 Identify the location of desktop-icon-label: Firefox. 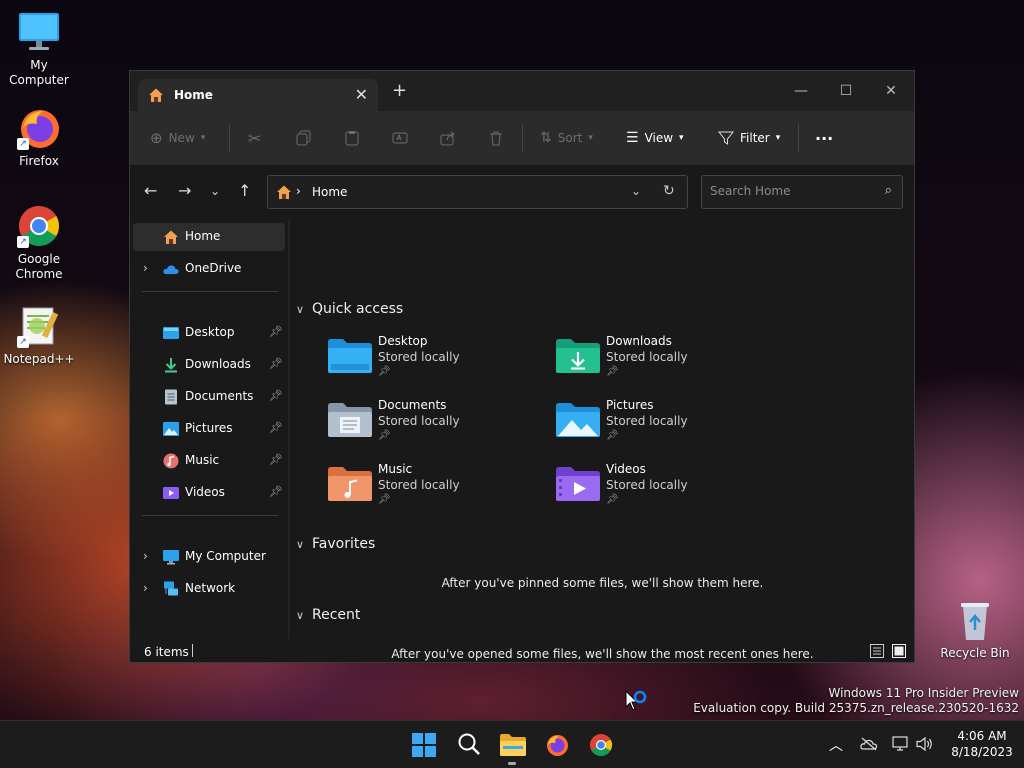
(39, 161).